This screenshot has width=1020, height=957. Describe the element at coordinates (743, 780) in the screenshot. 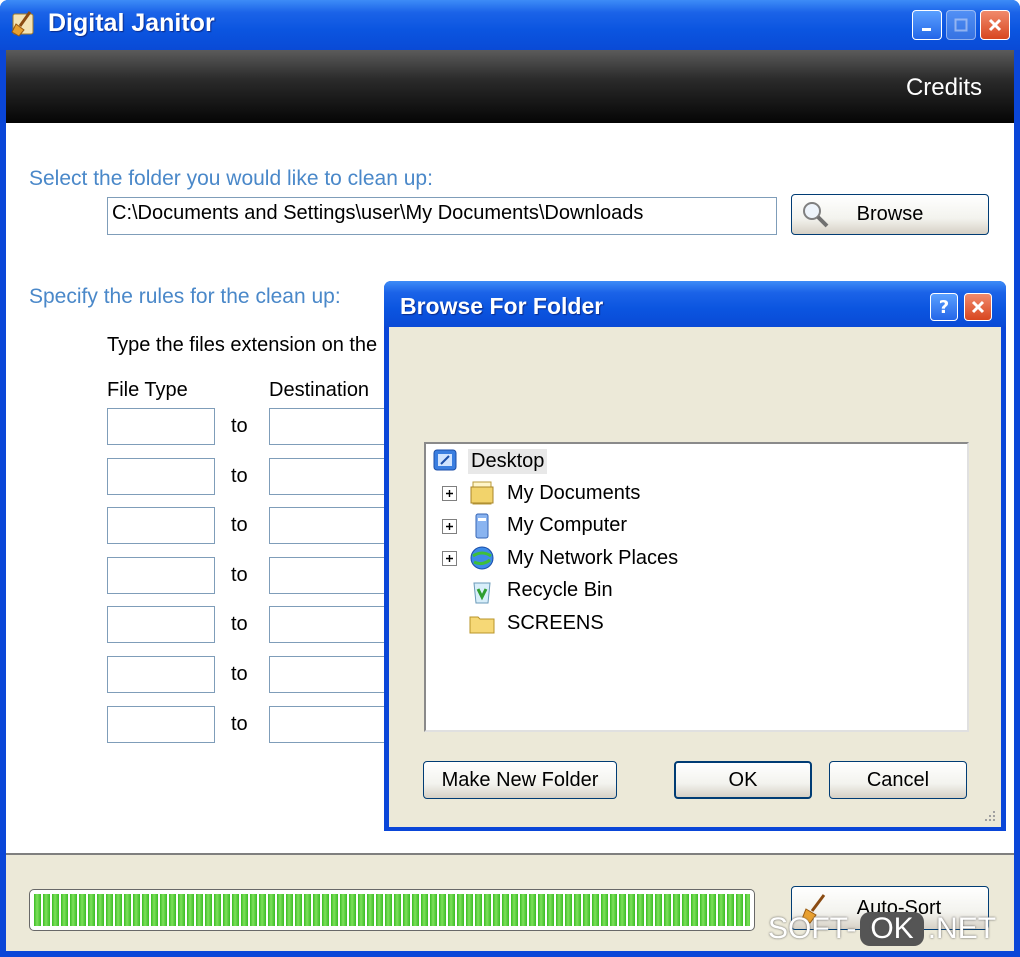

I see `ok-button: OK` at that location.